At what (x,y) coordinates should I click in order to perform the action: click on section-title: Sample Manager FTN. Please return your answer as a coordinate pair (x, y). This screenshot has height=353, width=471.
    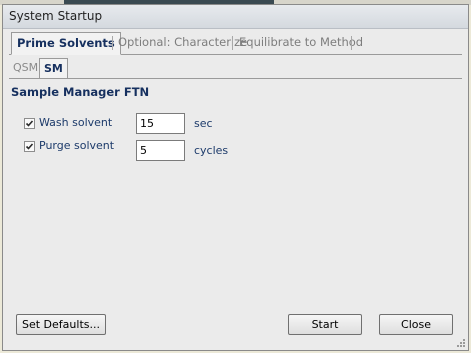
    Looking at the image, I should click on (80, 92).